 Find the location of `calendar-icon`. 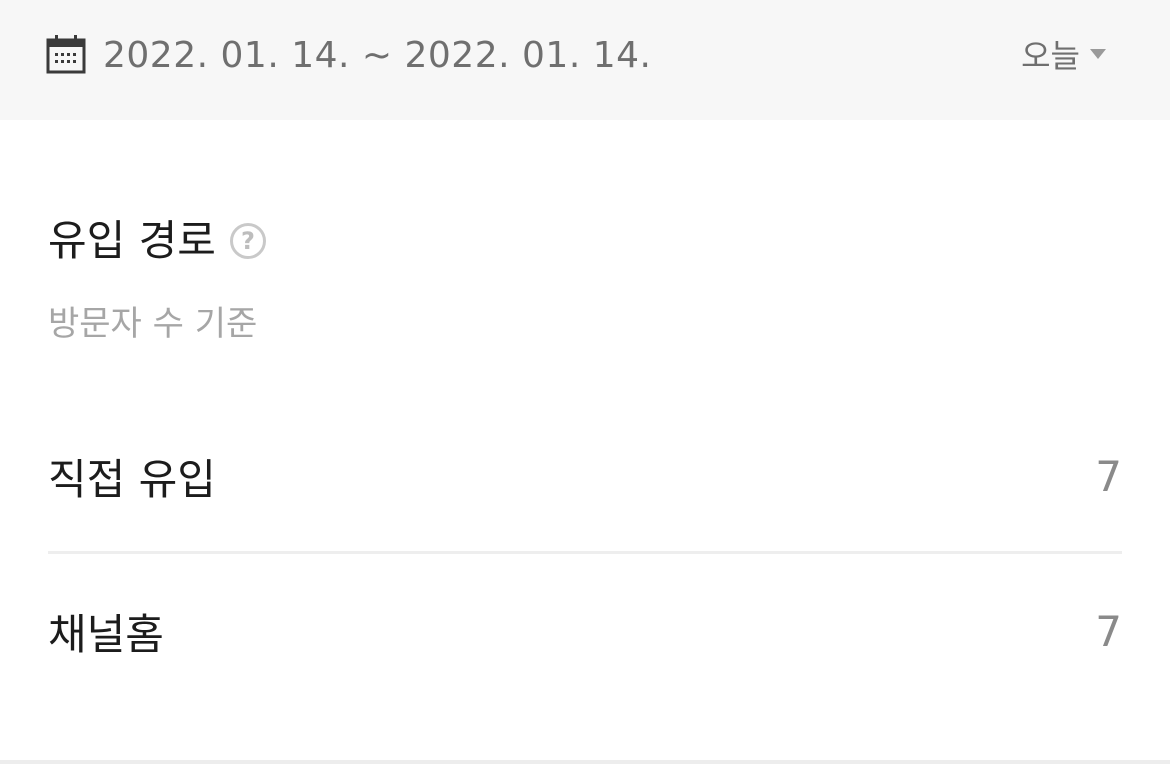

calendar-icon is located at coordinates (66, 54).